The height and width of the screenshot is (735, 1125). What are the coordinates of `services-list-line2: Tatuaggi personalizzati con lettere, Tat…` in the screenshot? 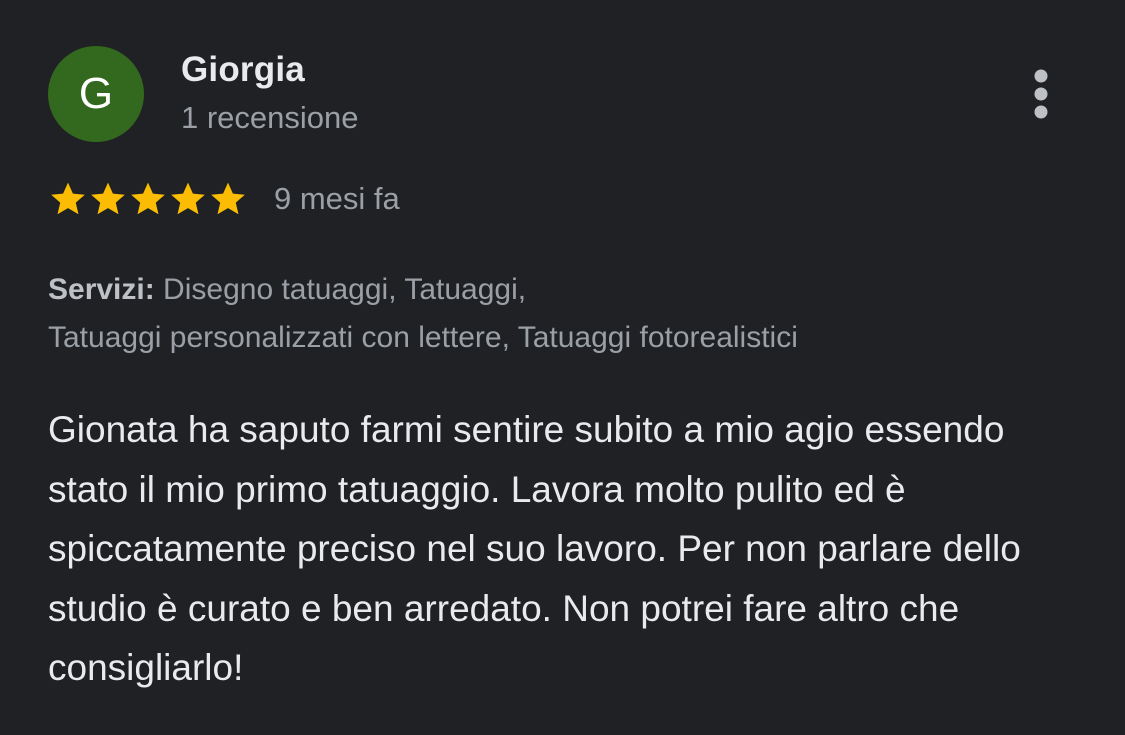 It's located at (423, 337).